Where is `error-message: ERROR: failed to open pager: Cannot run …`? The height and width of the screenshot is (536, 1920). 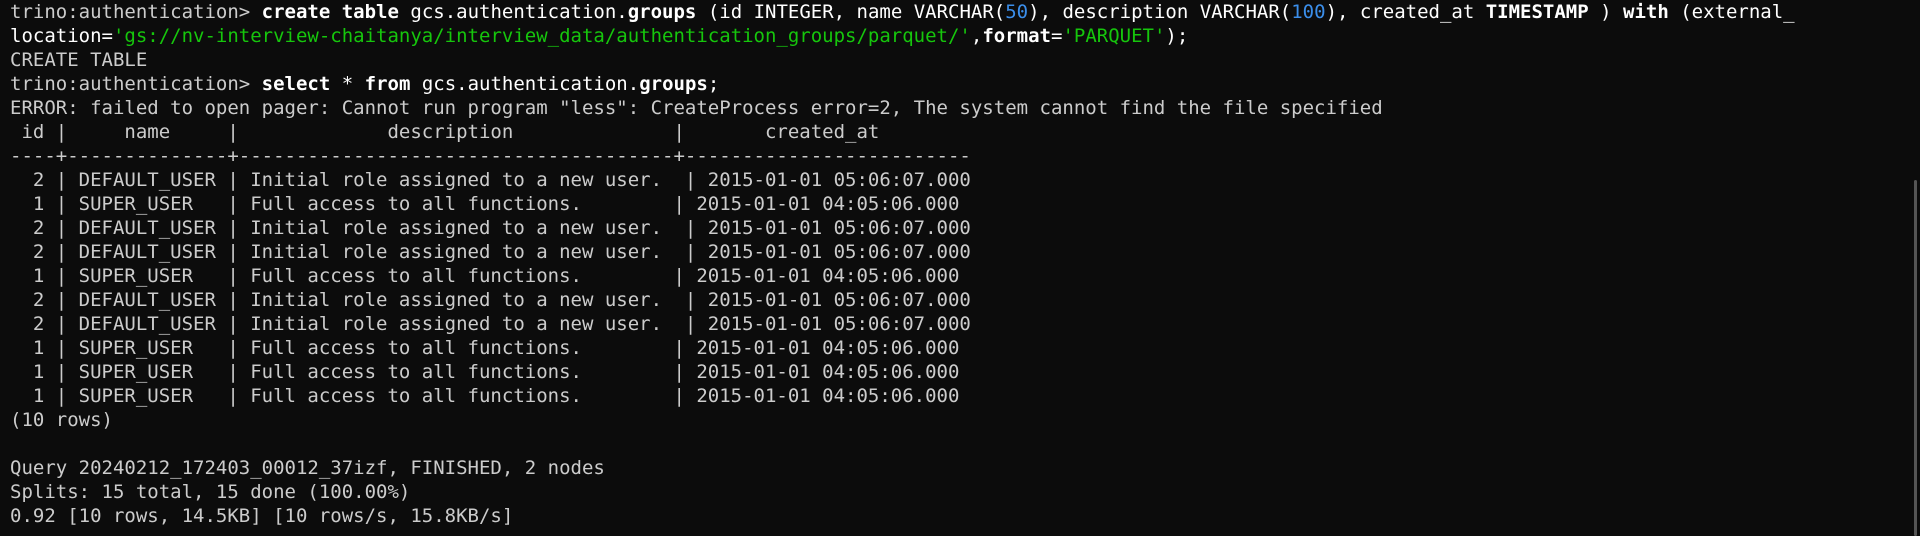
error-message: ERROR: failed to open pager: Cannot run … is located at coordinates (696, 108).